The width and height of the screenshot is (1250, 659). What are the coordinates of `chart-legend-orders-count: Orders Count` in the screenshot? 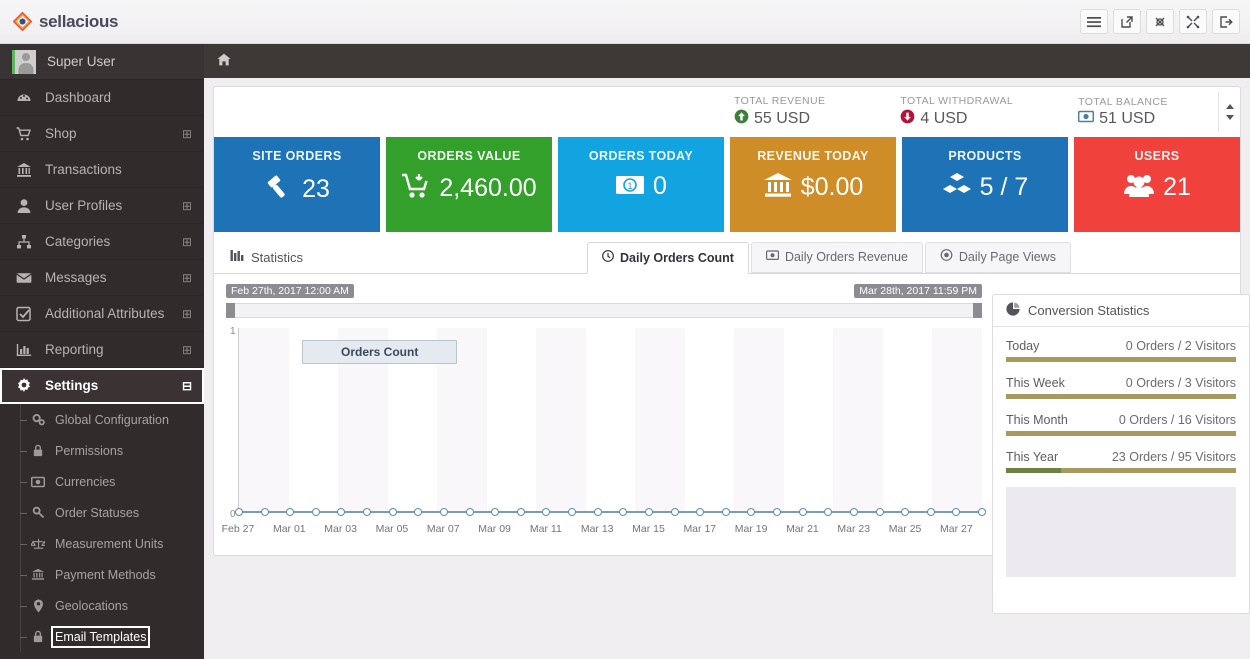 It's located at (380, 352).